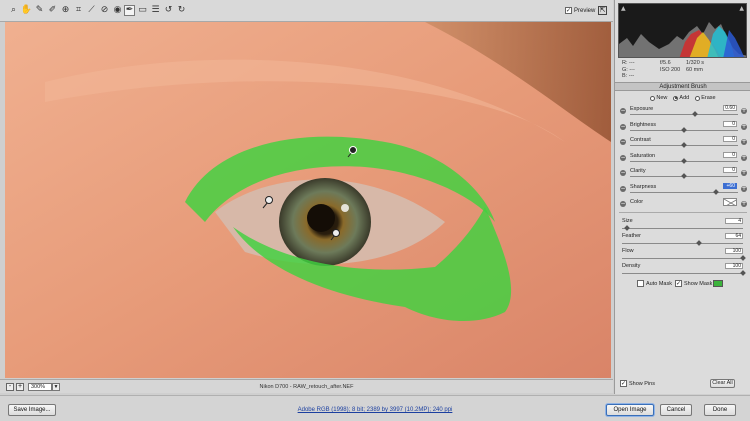 The height and width of the screenshot is (421, 750). What do you see at coordinates (643, 155) in the screenshot?
I see `saturation-label: Saturation` at bounding box center [643, 155].